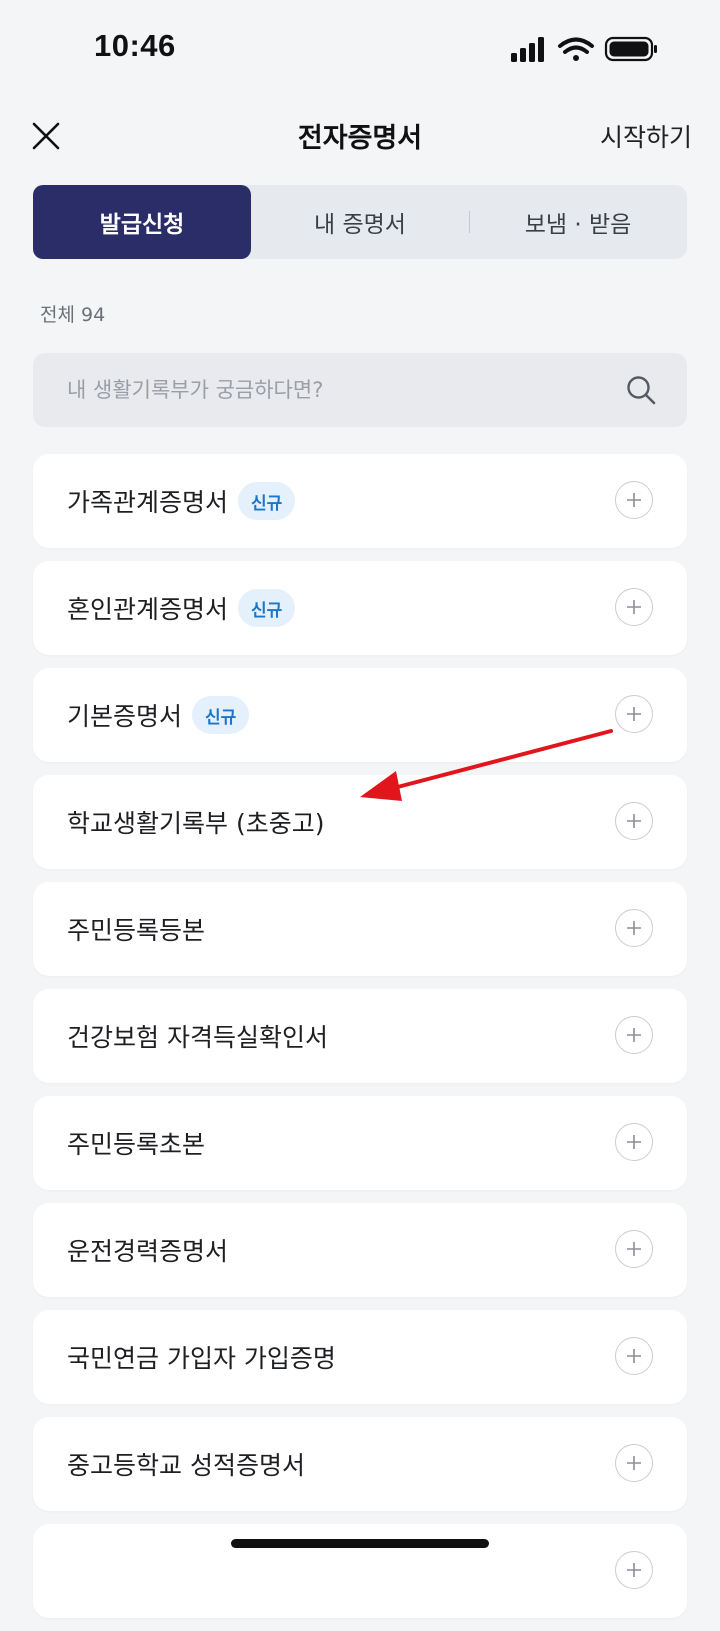  What do you see at coordinates (201, 1358) in the screenshot?
I see `list-item-label: 국민연금 가입자 가입증명` at bounding box center [201, 1358].